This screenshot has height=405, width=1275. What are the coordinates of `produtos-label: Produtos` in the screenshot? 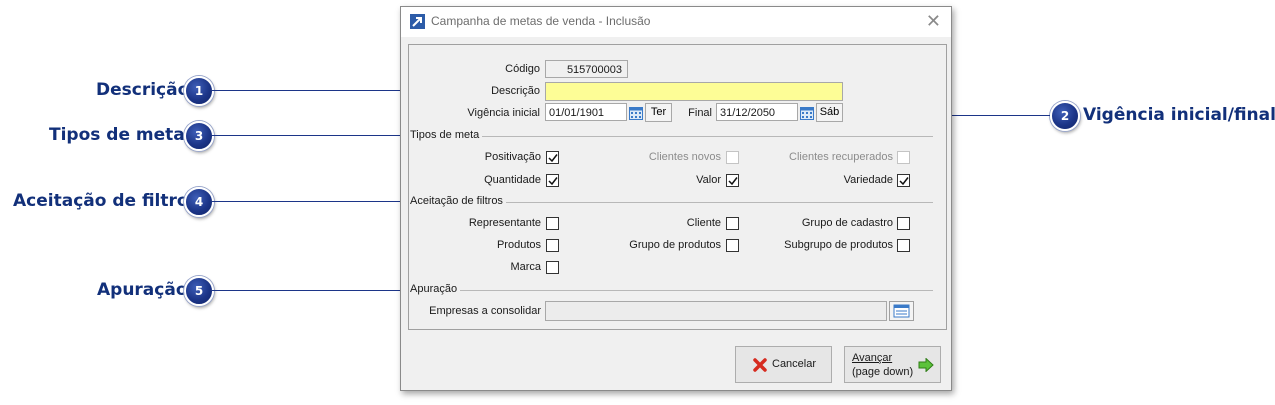 It's located at (518, 245).